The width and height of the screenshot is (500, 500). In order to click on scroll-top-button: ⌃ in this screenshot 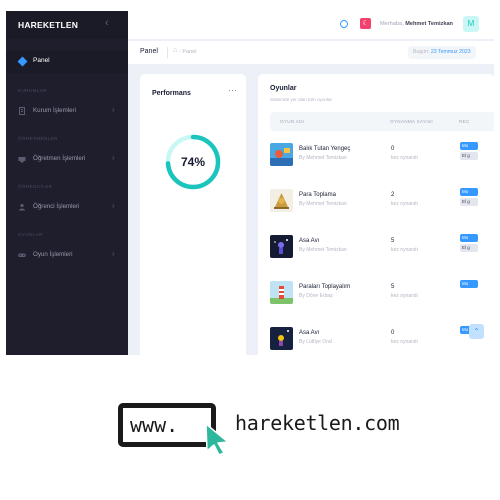, I will do `click(476, 331)`.